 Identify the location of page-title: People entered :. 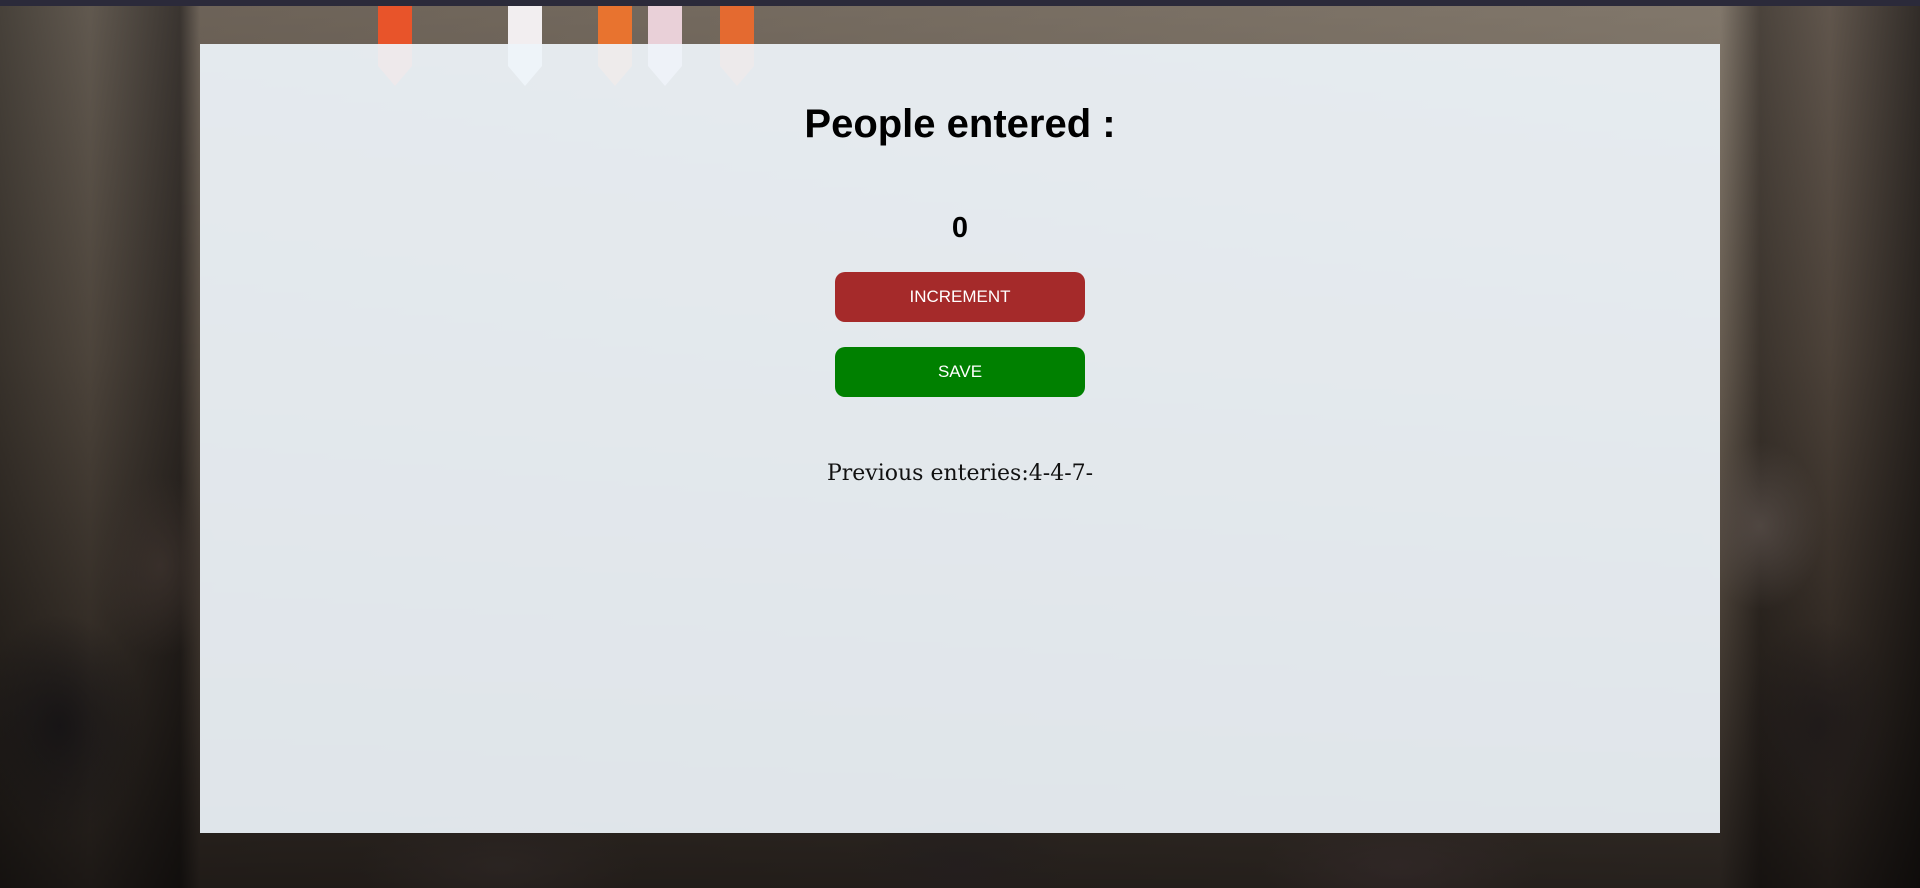
(960, 124).